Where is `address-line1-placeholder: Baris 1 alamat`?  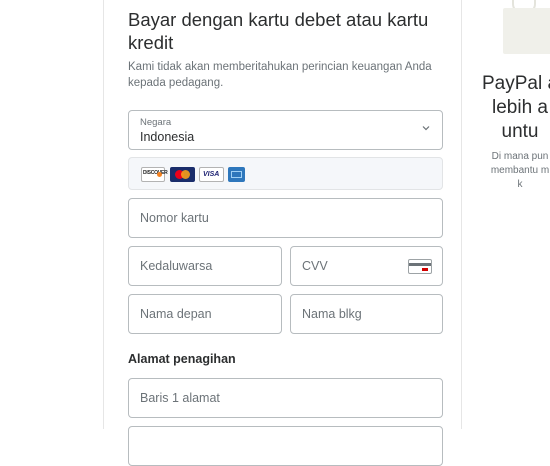
address-line1-placeholder: Baris 1 alamat is located at coordinates (180, 398).